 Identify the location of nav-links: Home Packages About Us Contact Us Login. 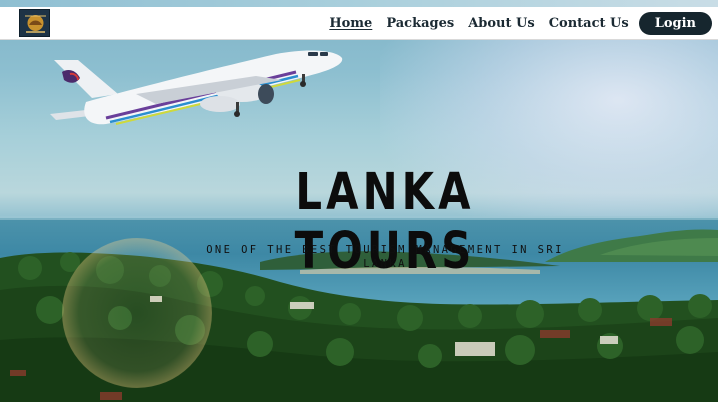
(513, 23).